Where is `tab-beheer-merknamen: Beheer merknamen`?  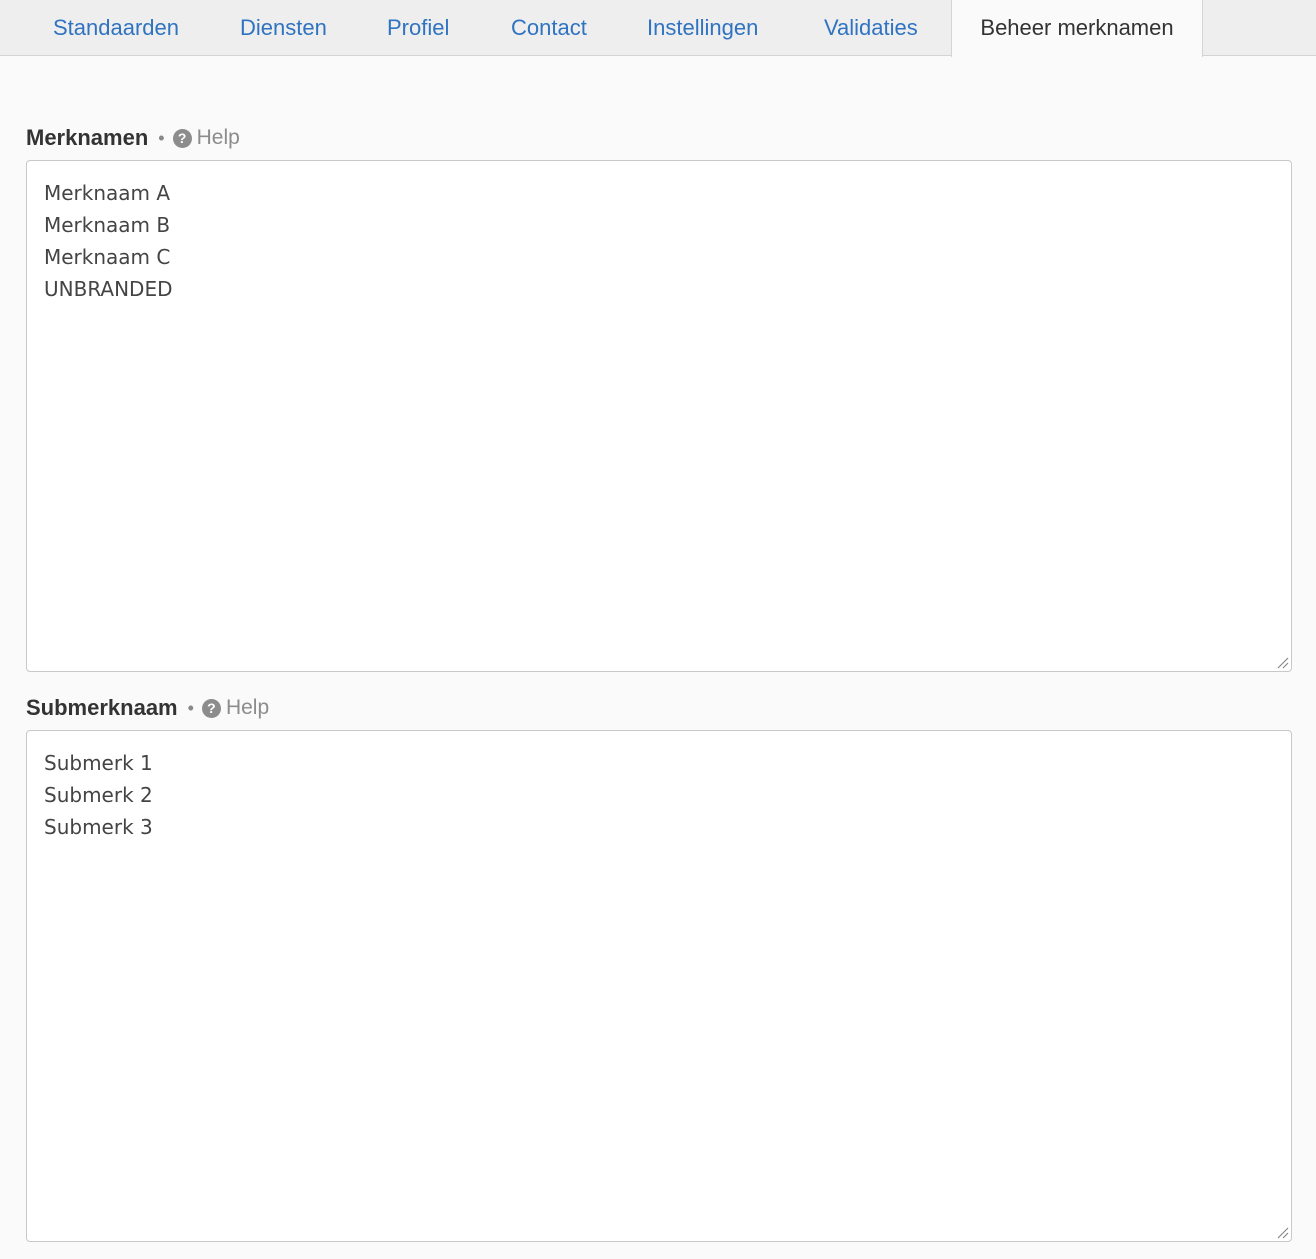
tab-beheer-merknamen: Beheer merknamen is located at coordinates (1077, 28).